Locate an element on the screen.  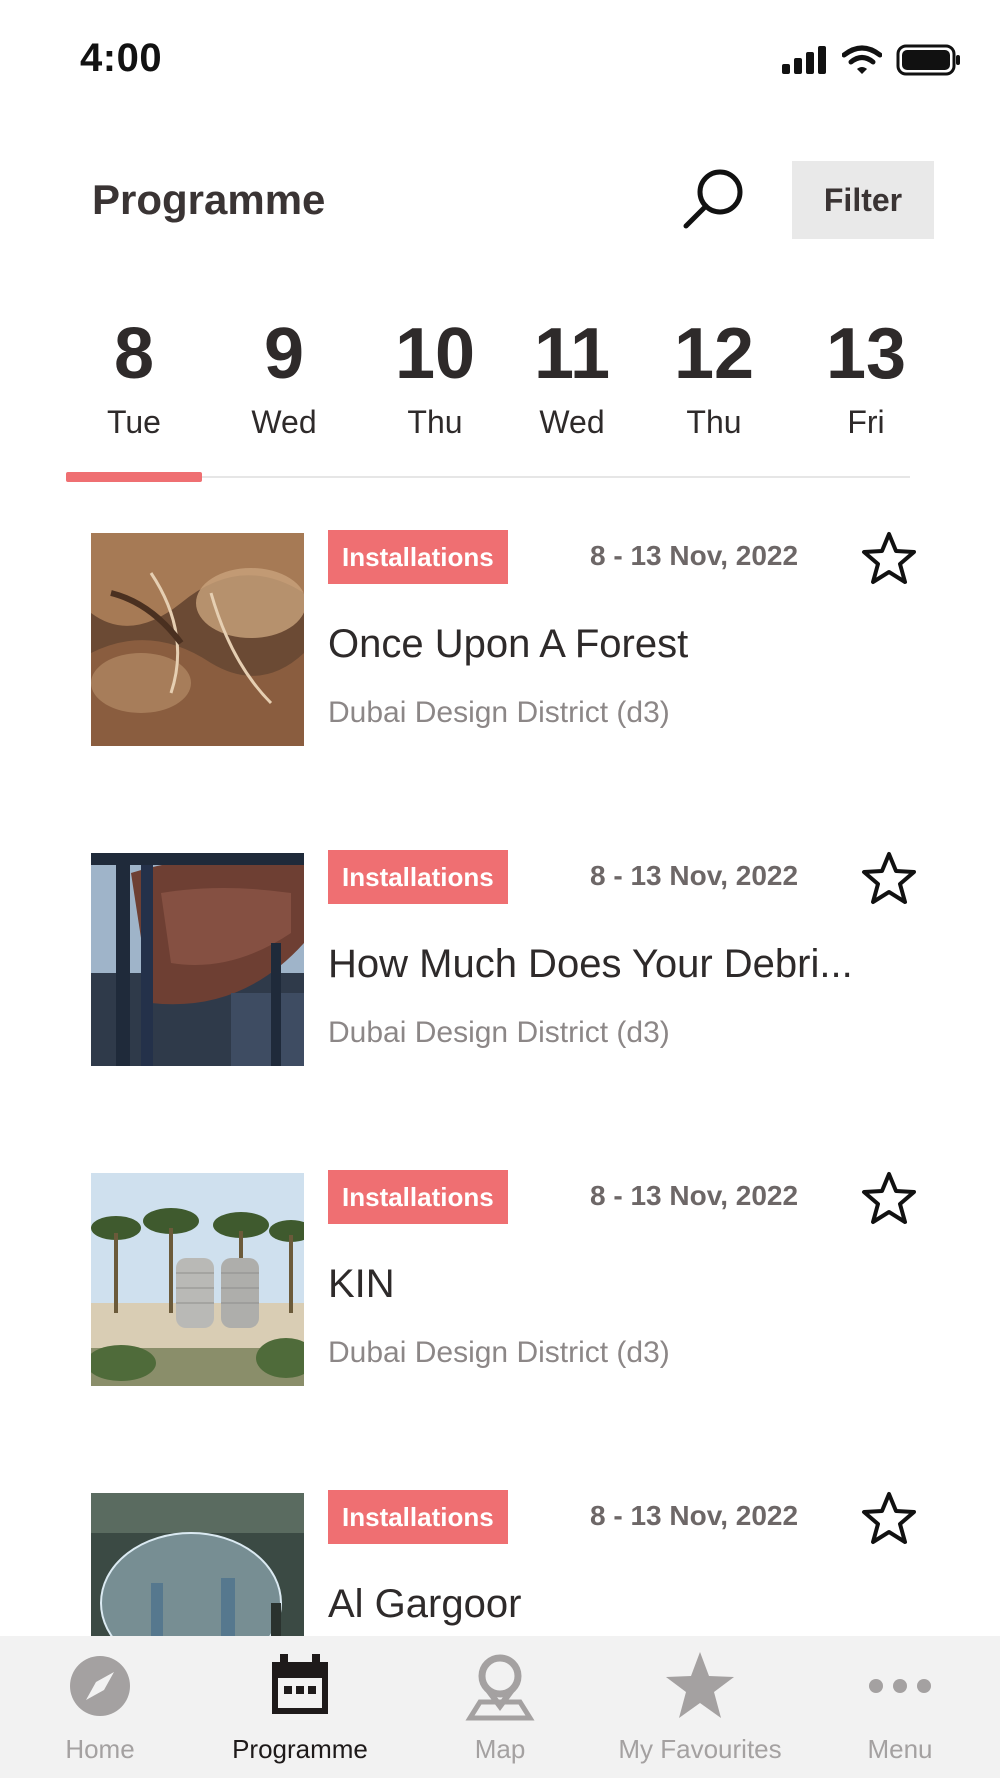
map-pin-icon is located at coordinates (500, 1687).